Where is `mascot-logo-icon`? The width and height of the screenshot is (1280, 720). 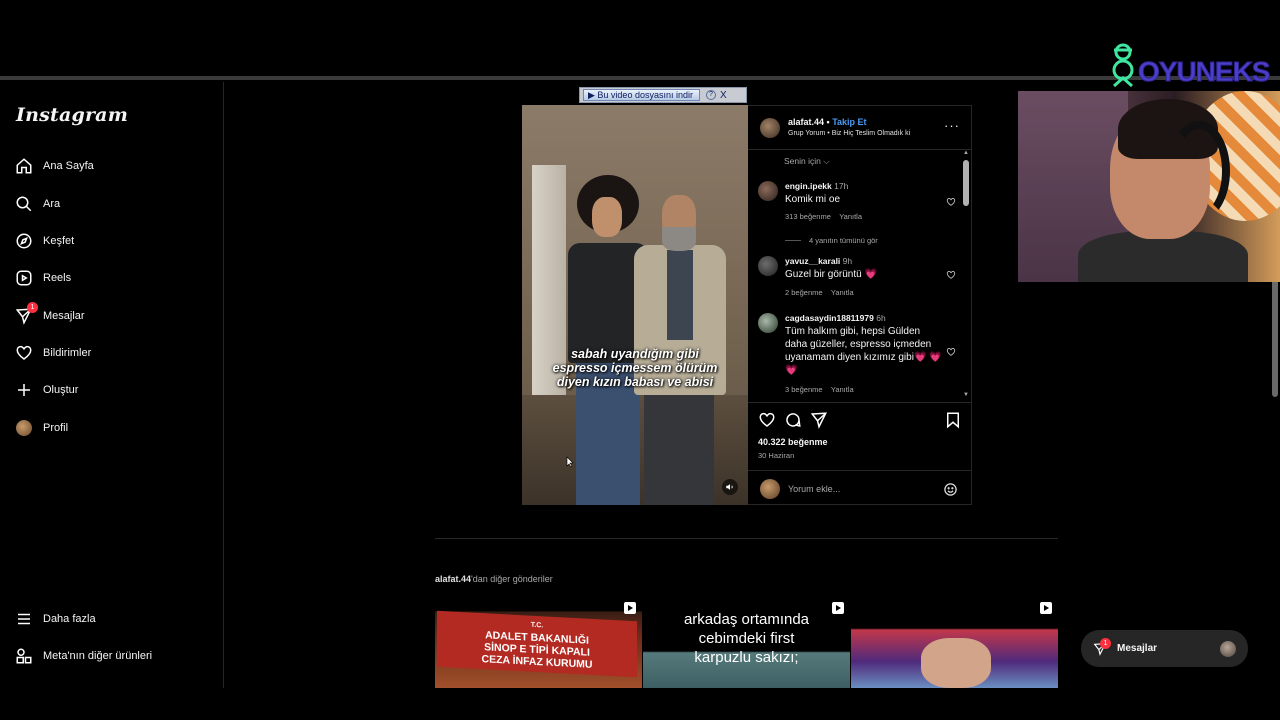 mascot-logo-icon is located at coordinates (1123, 65).